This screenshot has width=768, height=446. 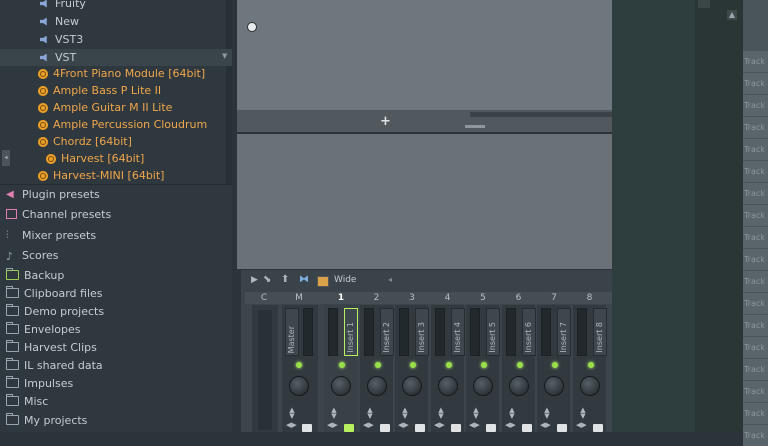 What do you see at coordinates (704, 4) in the screenshot?
I see `playlist-corner-button` at bounding box center [704, 4].